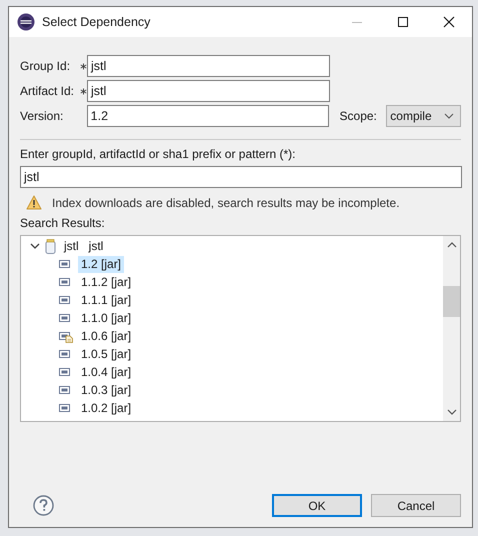 The image size is (478, 536). Describe the element at coordinates (106, 282) in the screenshot. I see `version-item: 1.1.2 [jar]` at that location.